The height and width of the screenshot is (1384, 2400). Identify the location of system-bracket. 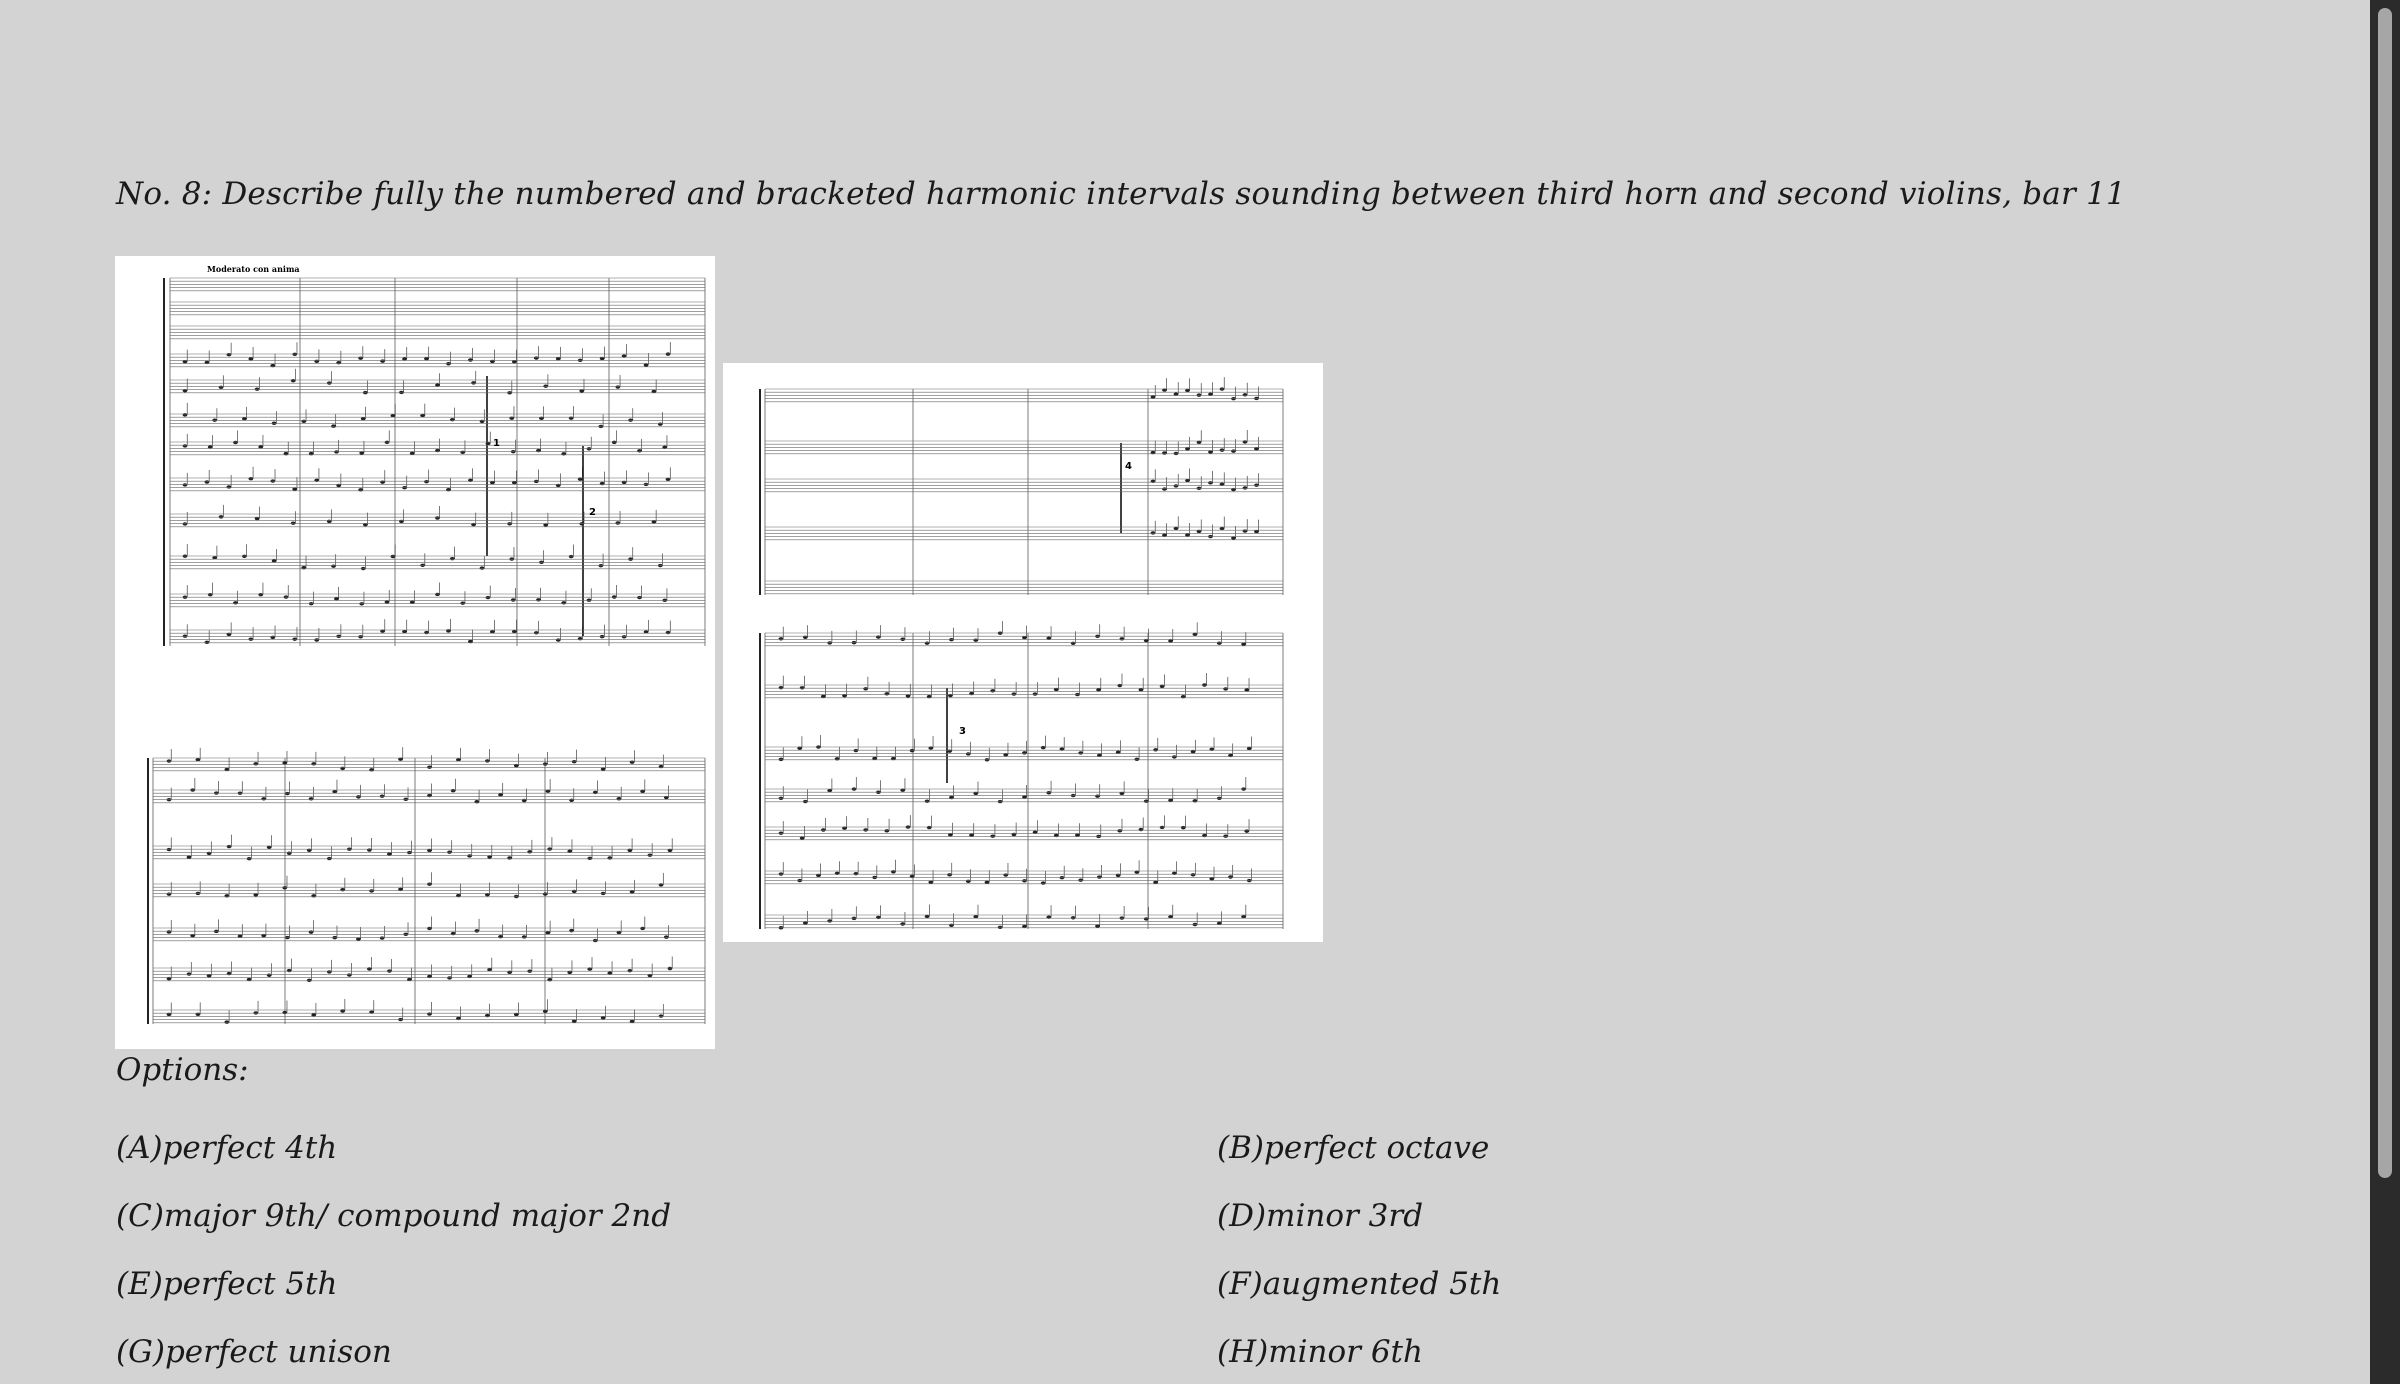
(760, 781).